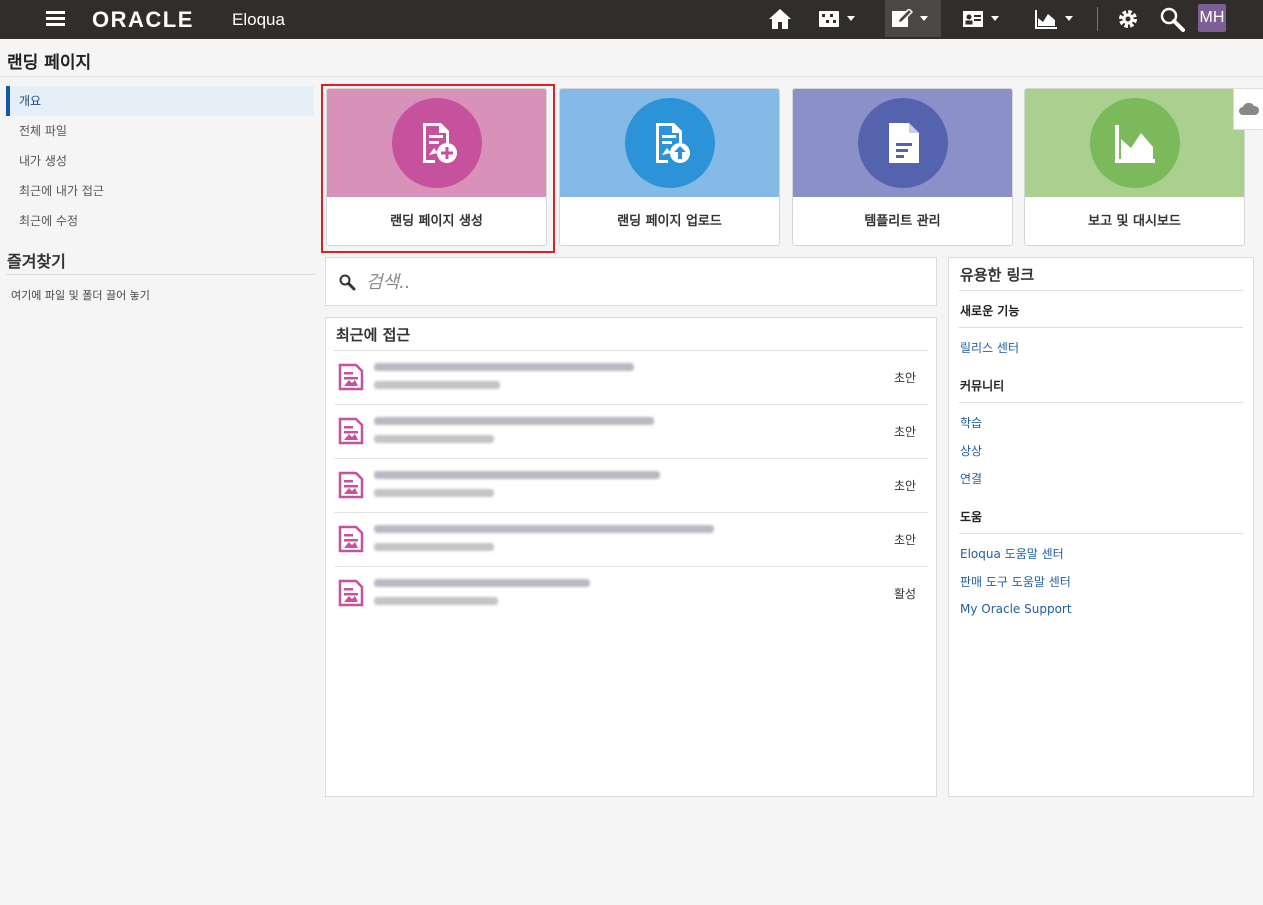 This screenshot has width=1263, height=905. What do you see at coordinates (1012, 553) in the screenshot?
I see `link-eloqua-help-center: Eloqua 도움말 센터` at bounding box center [1012, 553].